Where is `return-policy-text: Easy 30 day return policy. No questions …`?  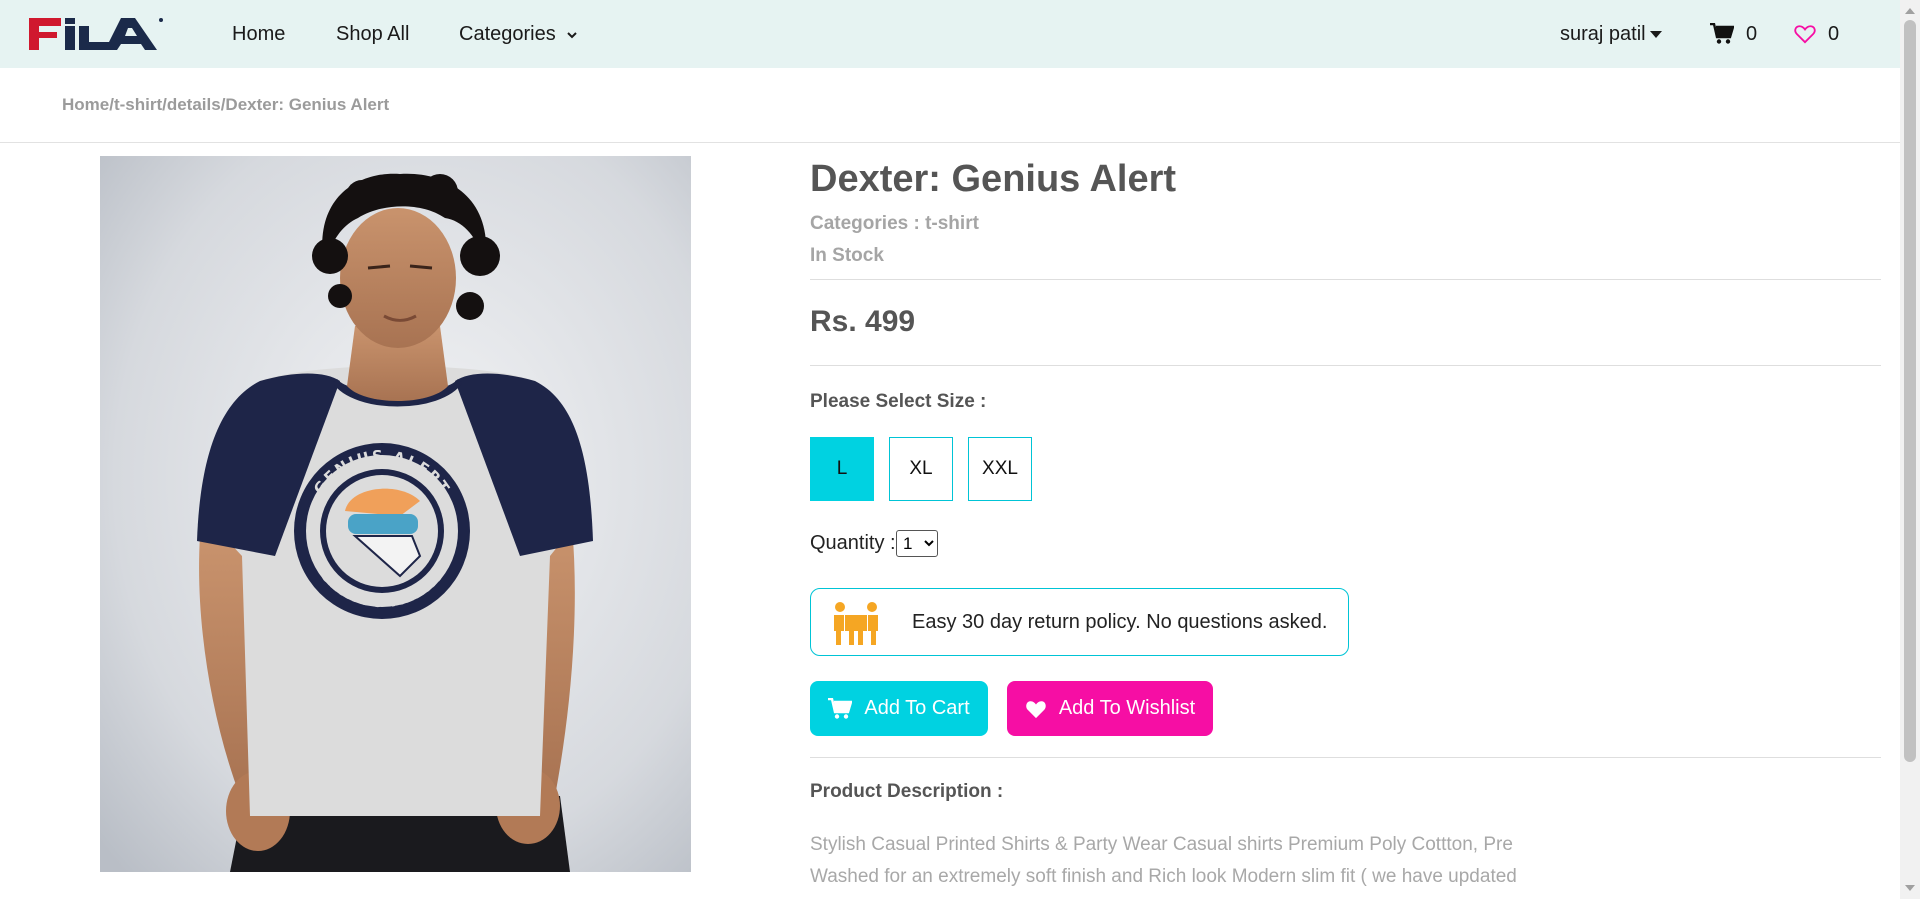 return-policy-text: Easy 30 day return policy. No questions … is located at coordinates (1120, 622).